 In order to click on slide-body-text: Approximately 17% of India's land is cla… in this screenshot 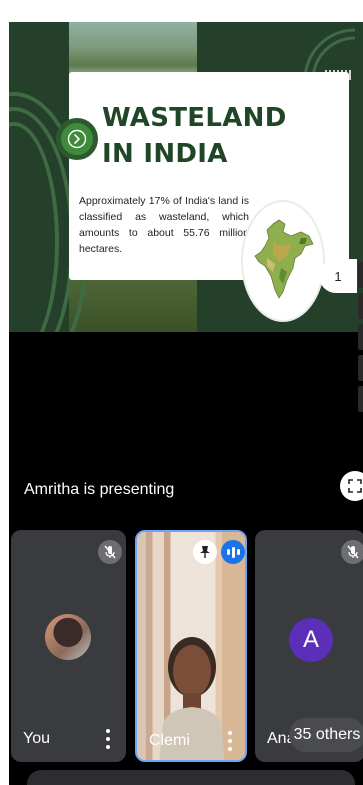, I will do `click(164, 225)`.